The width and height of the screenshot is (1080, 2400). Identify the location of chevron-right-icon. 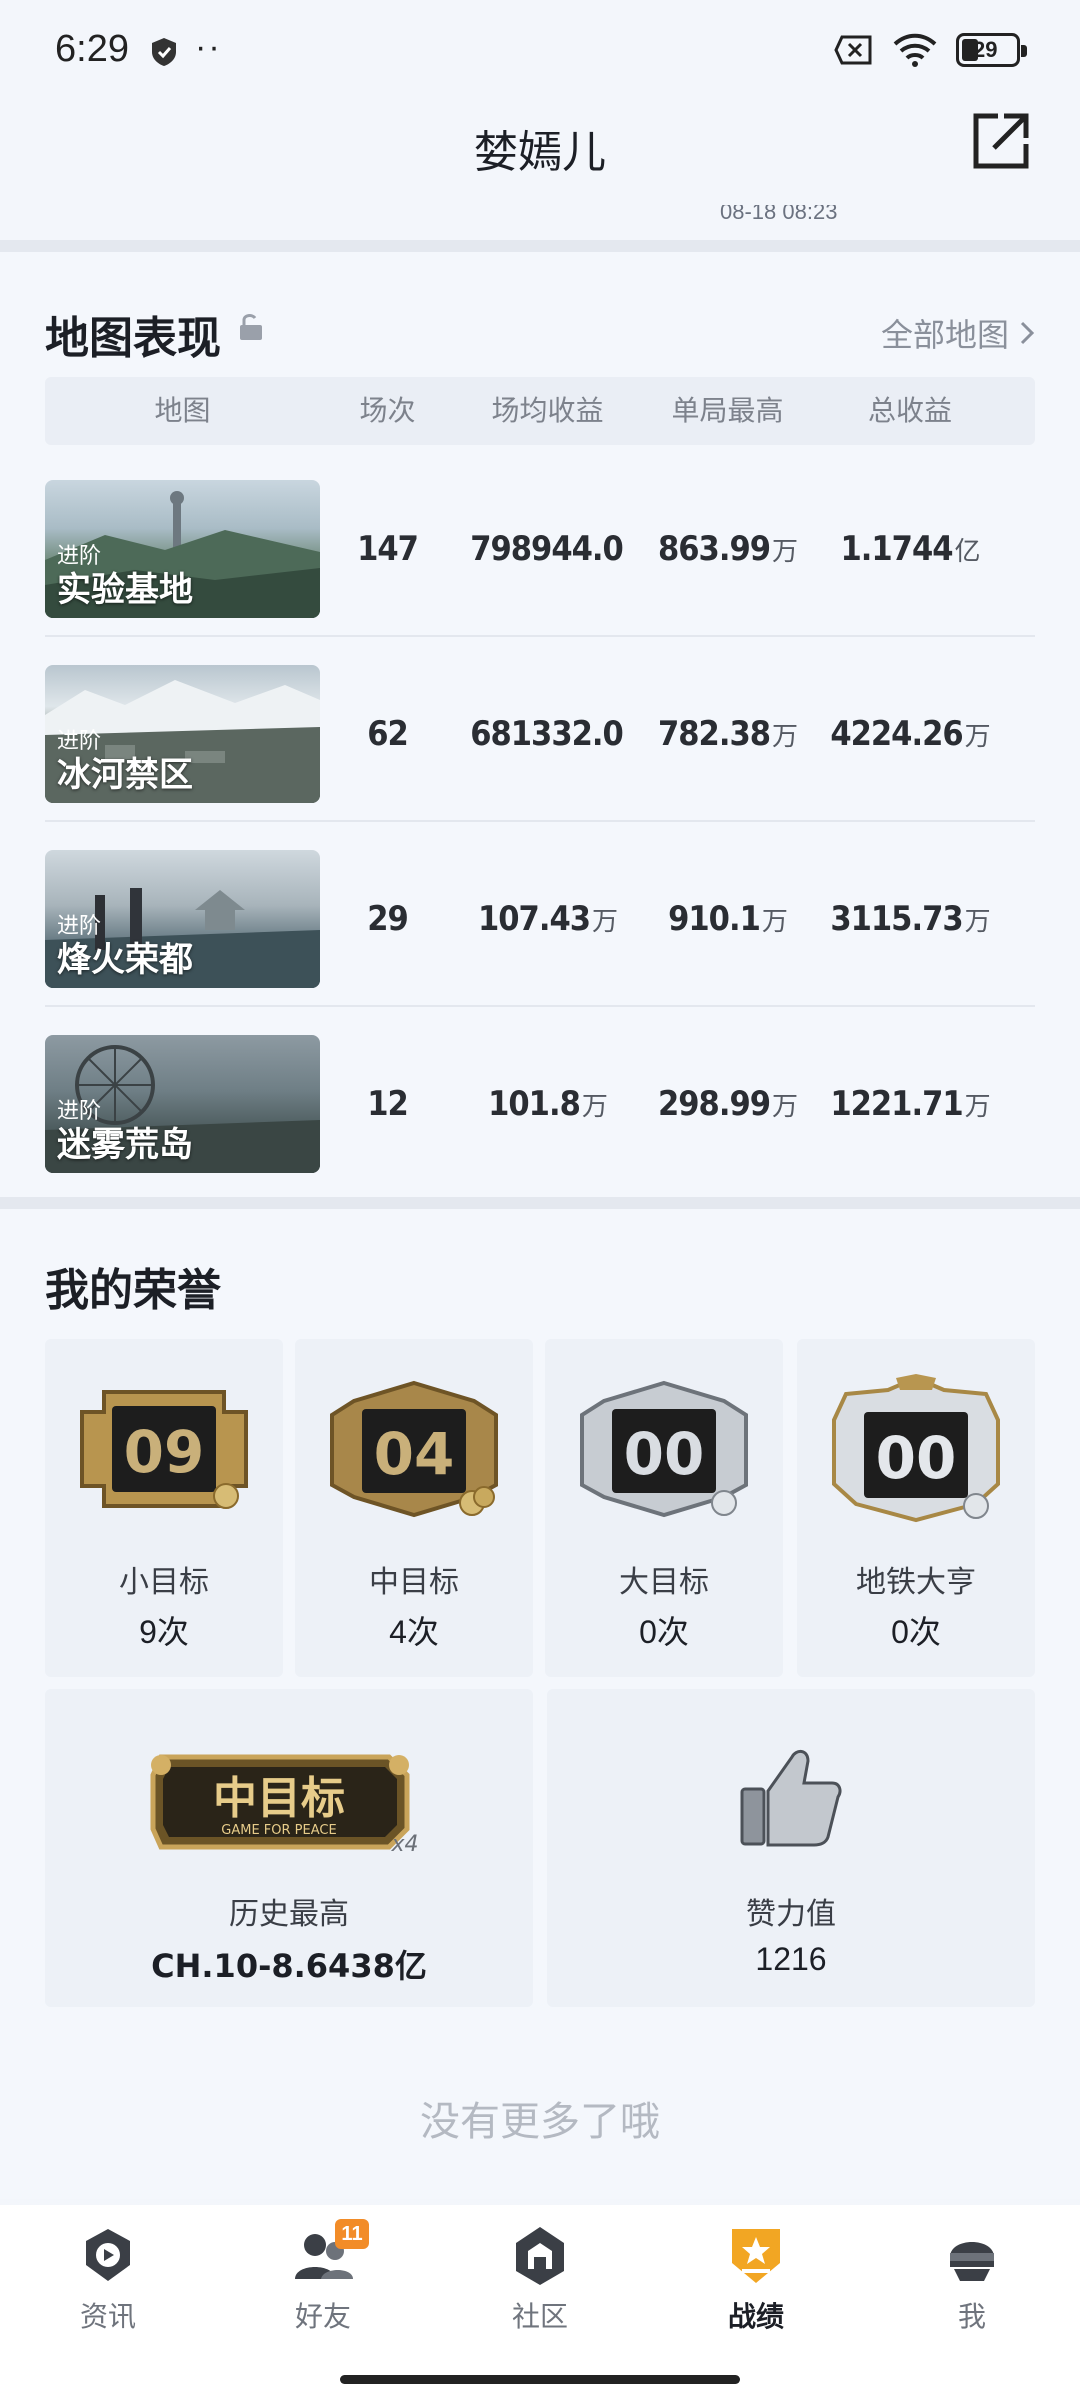
(1027, 333).